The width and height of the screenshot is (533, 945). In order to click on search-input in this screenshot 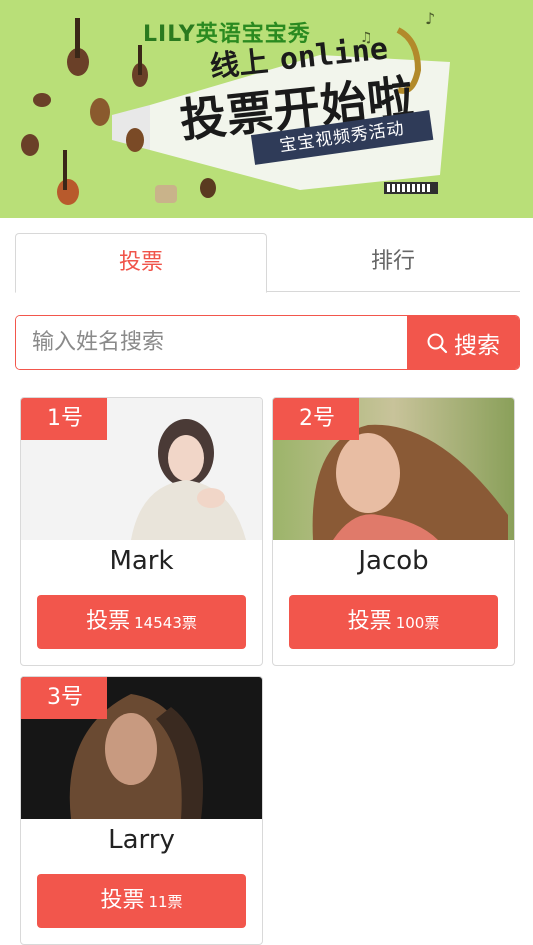, I will do `click(211, 342)`.